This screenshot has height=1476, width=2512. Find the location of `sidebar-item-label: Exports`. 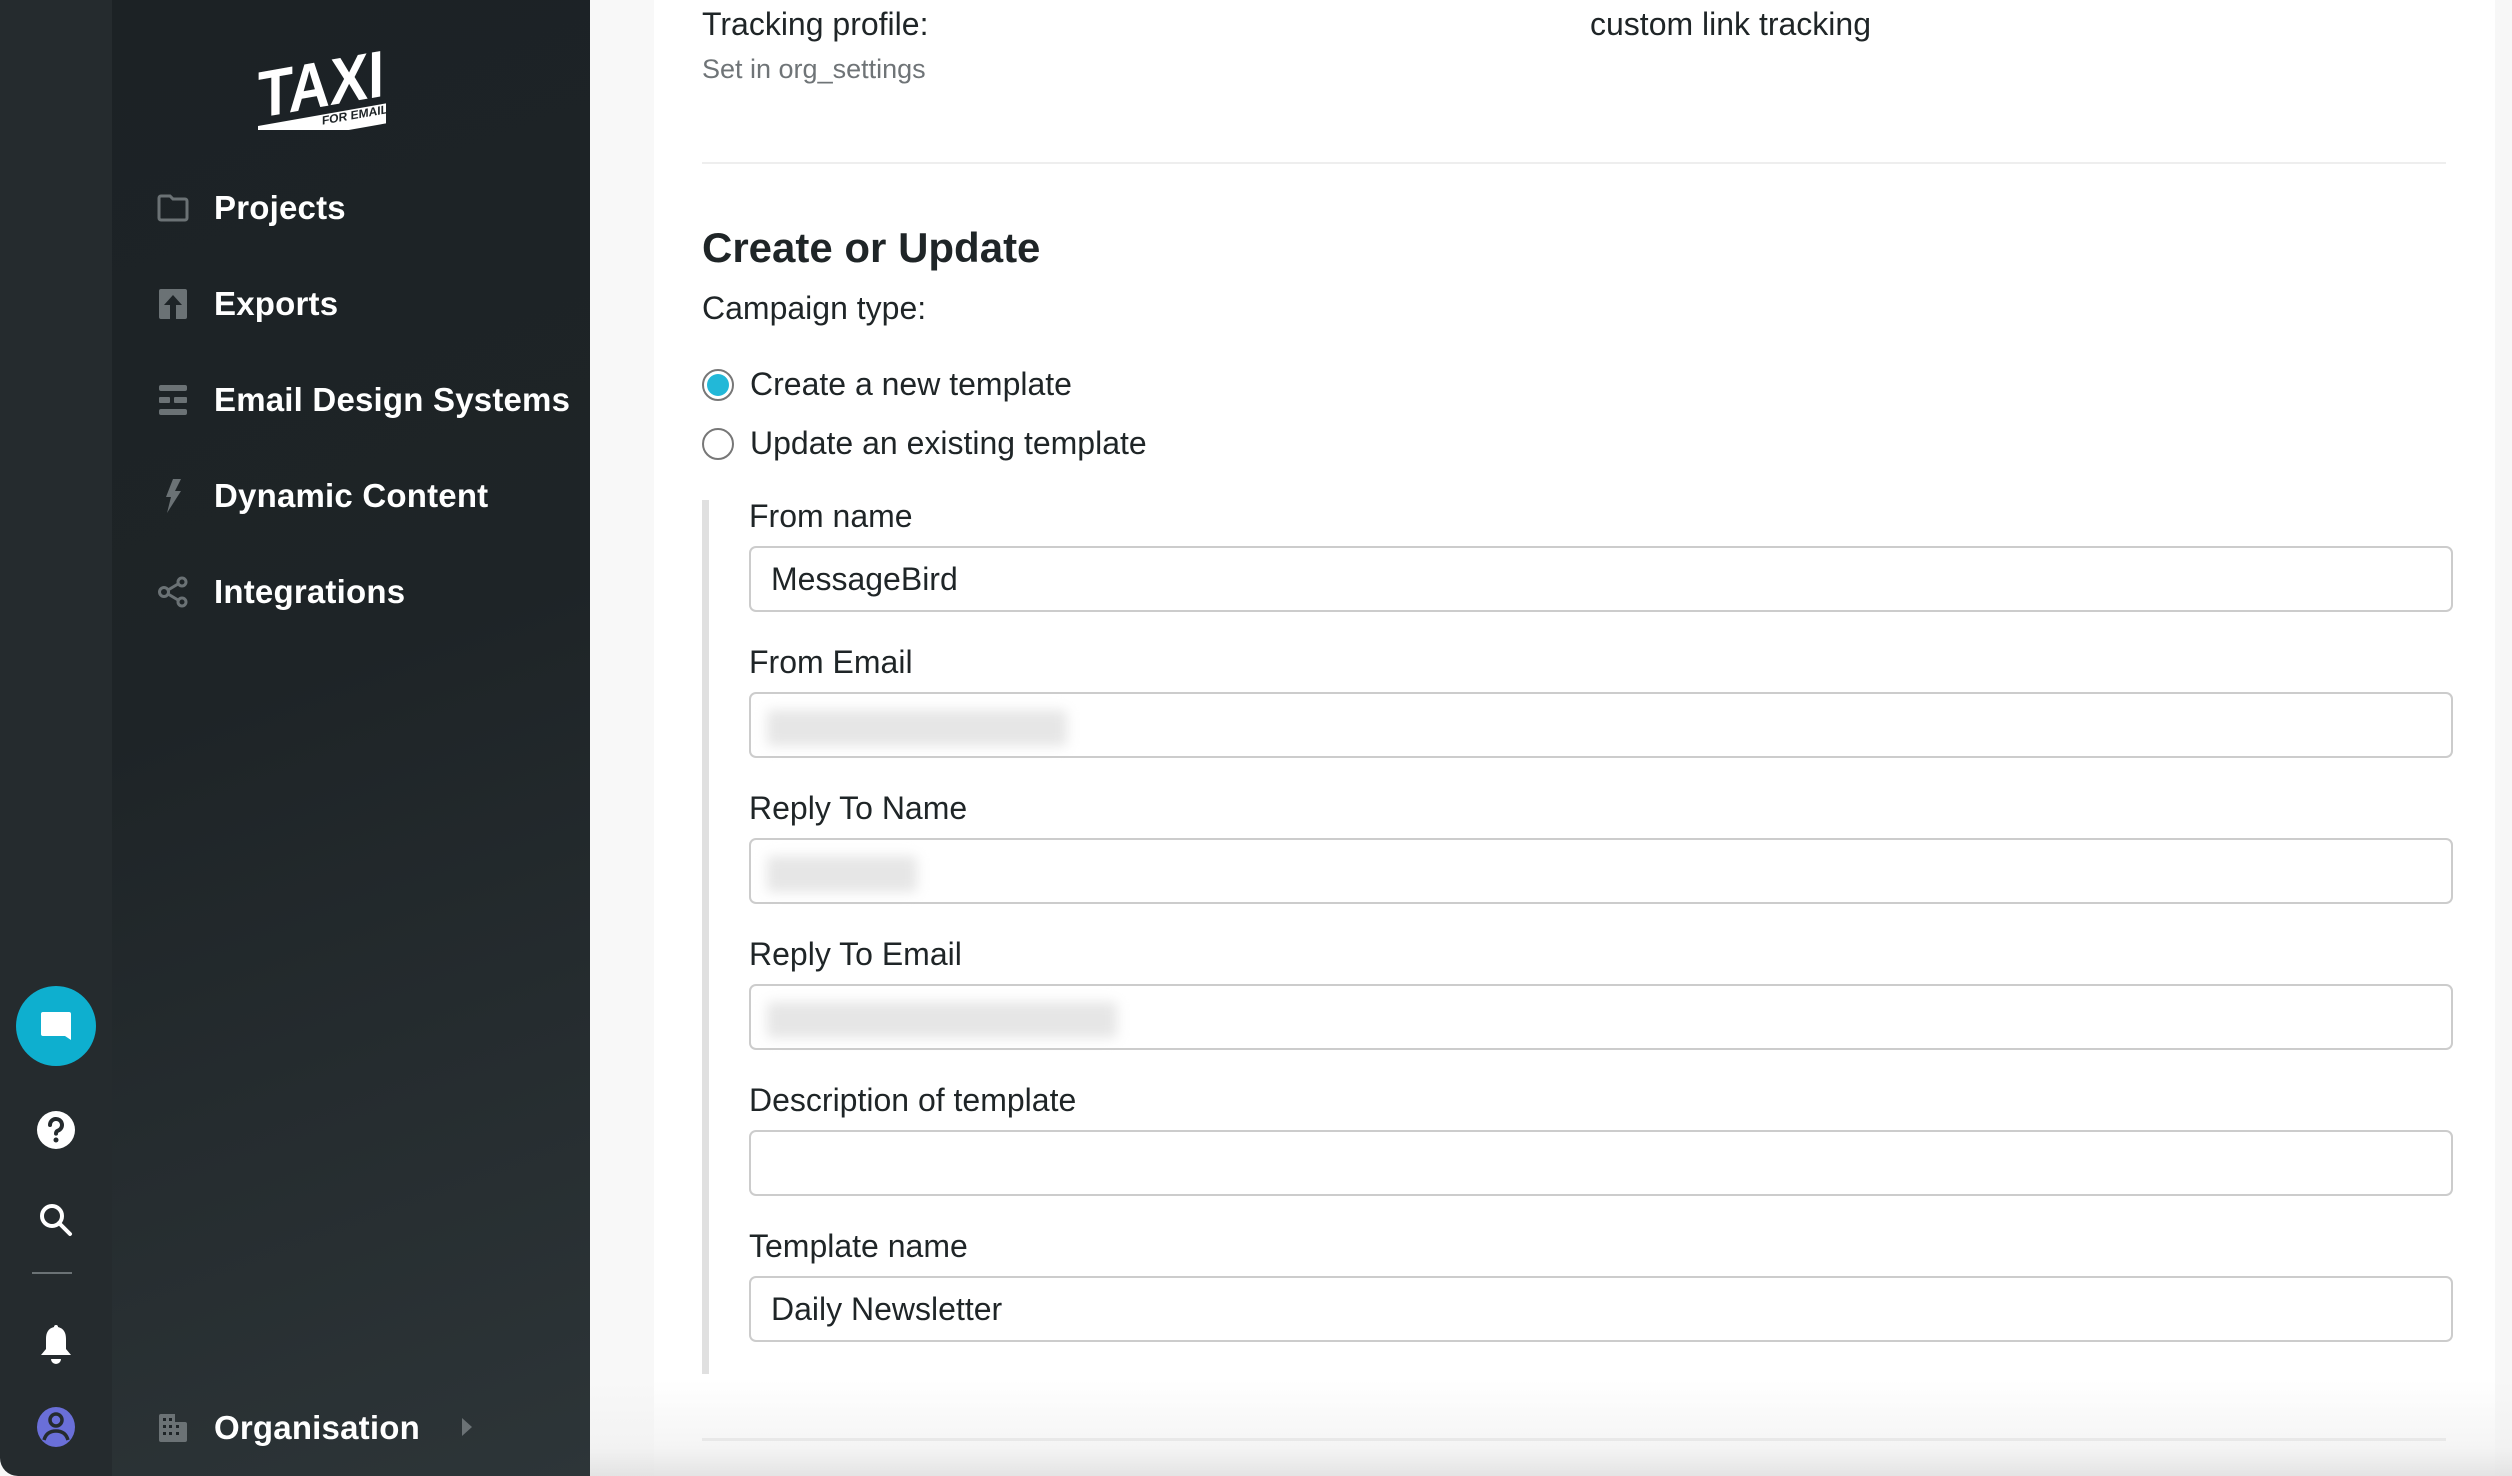

sidebar-item-label: Exports is located at coordinates (276, 303).